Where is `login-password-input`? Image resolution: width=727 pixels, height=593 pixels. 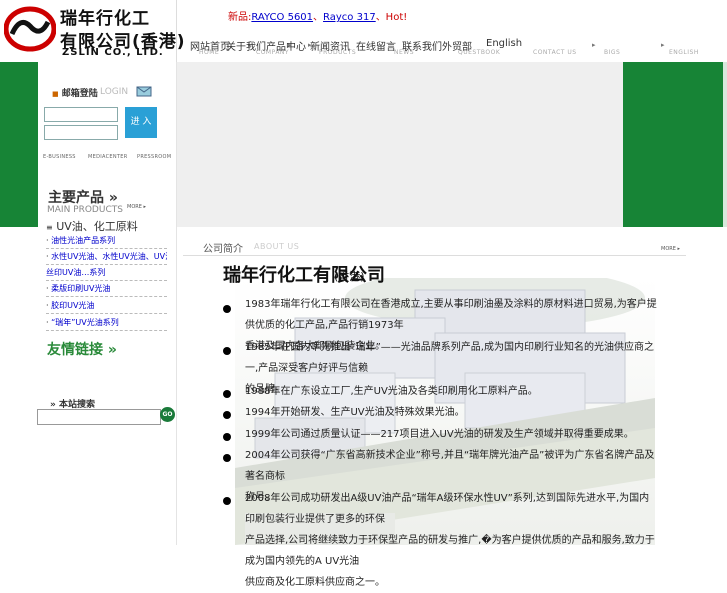 login-password-input is located at coordinates (81, 132).